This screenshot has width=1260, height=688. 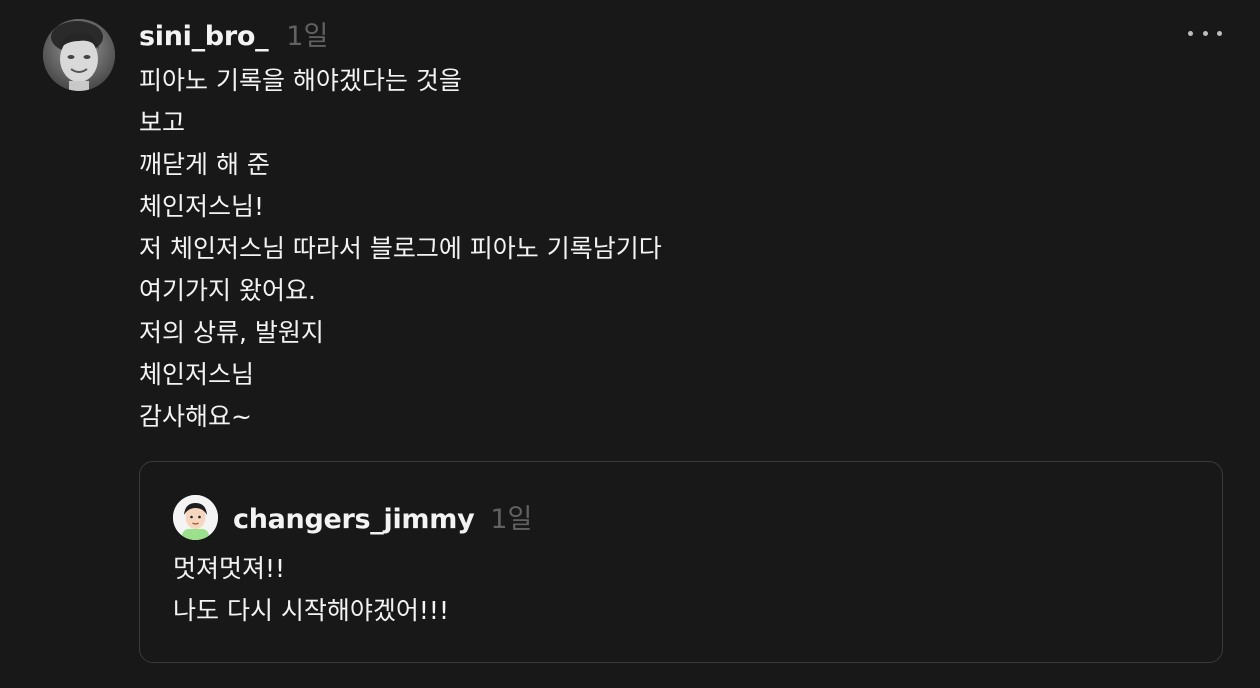 I want to click on post-line: 체인저스님, so click(x=197, y=374).